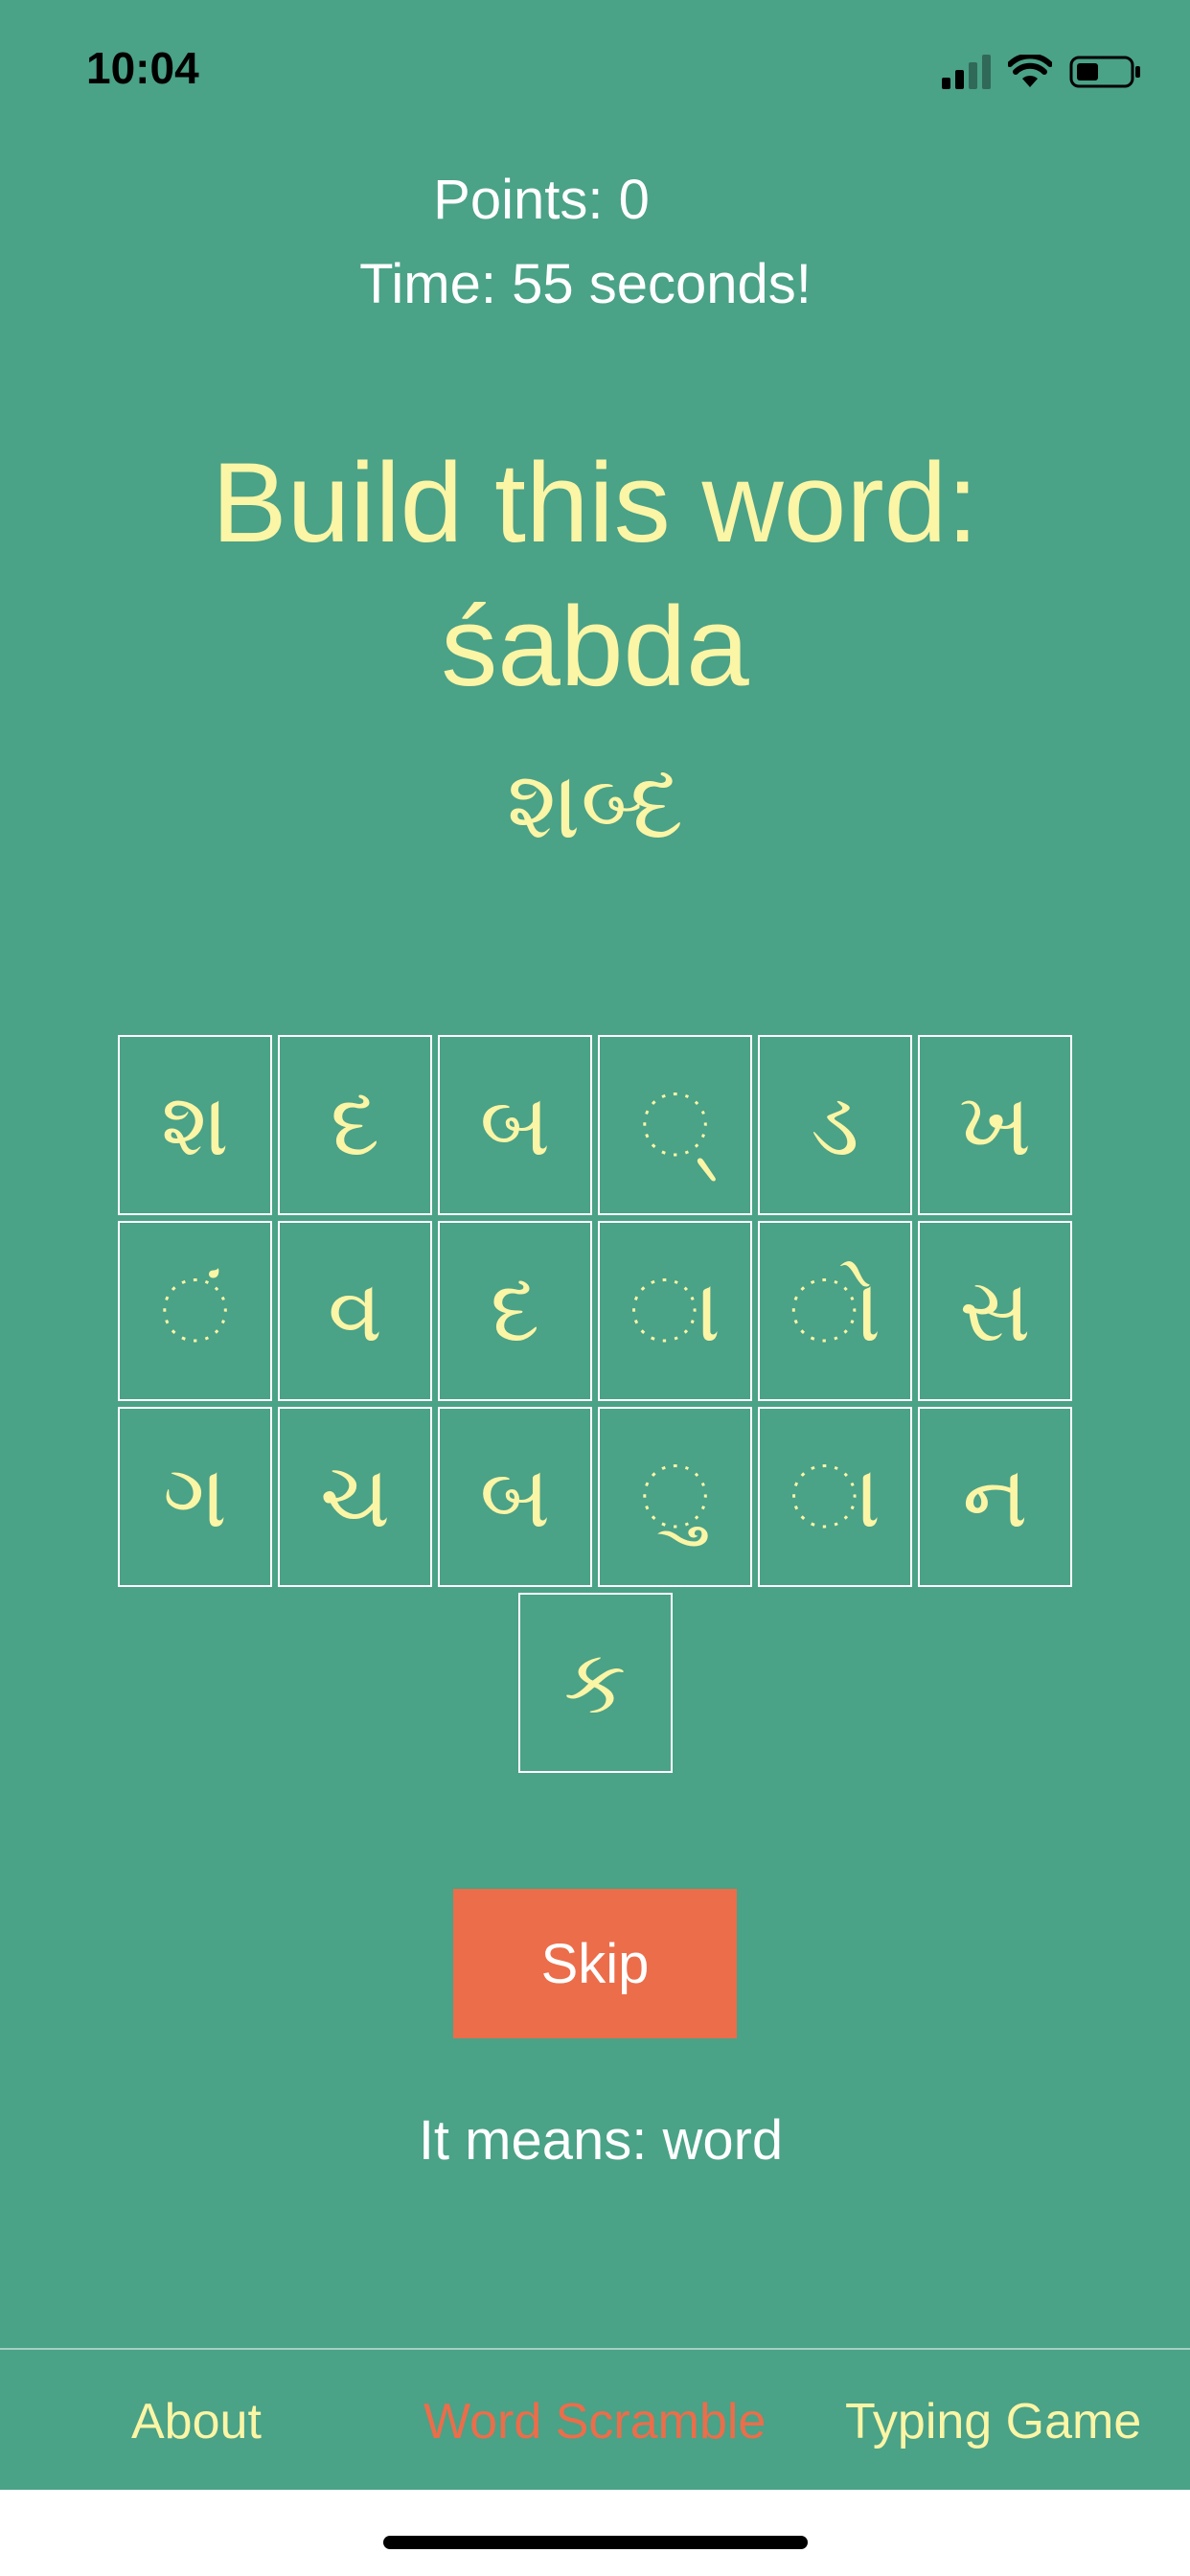  I want to click on tile-row: ગ ચ બ ◌ુ ◌ા ન, so click(595, 1497).